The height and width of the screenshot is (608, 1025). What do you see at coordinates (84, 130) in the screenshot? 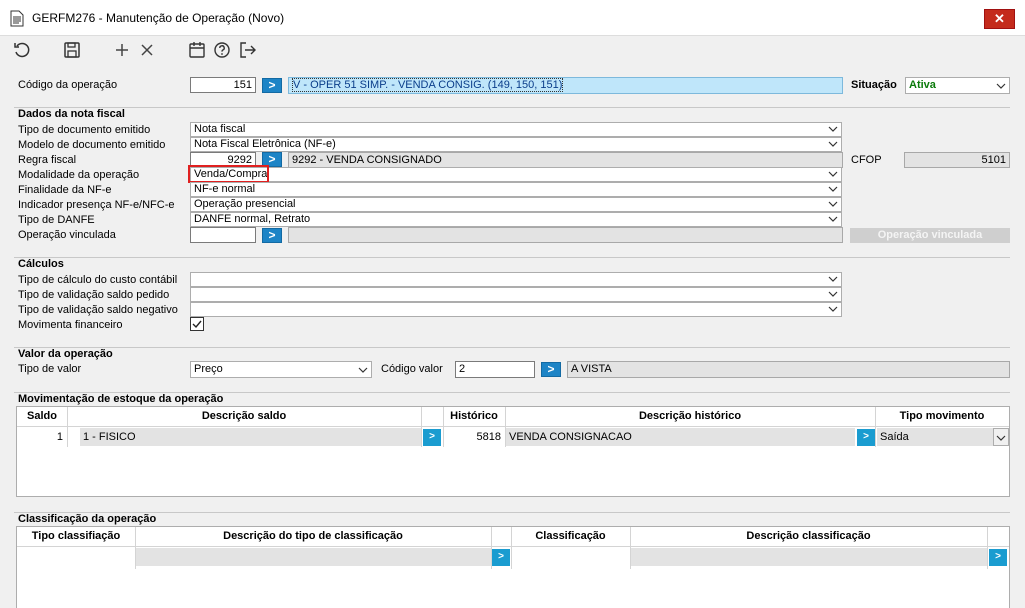
I see `tipo-documento-label: Tipo de documento emitido` at bounding box center [84, 130].